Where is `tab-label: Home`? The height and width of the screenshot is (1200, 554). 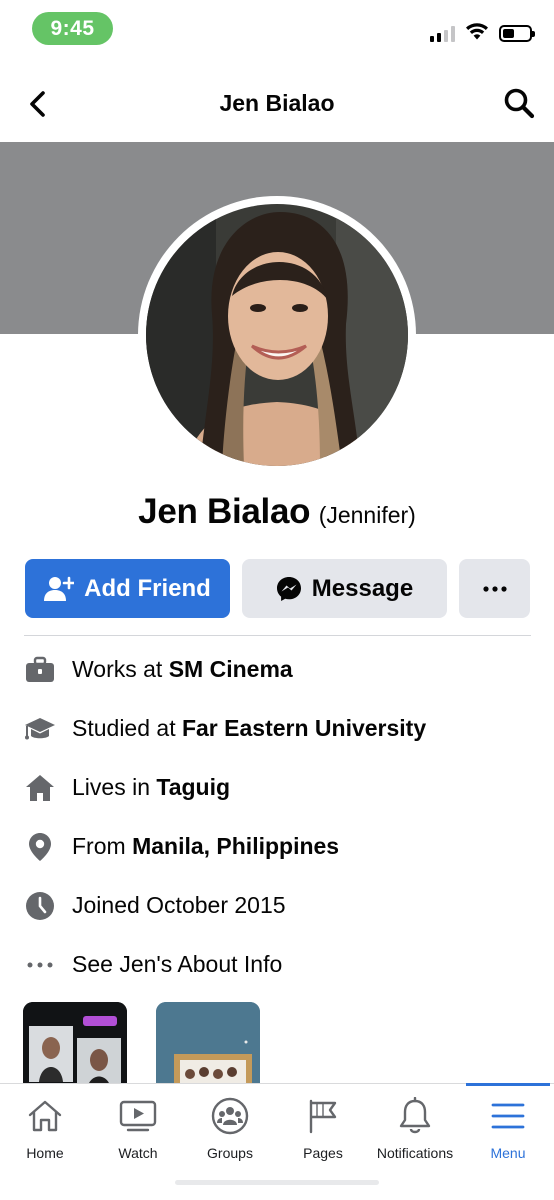
tab-label: Home is located at coordinates (45, 1153).